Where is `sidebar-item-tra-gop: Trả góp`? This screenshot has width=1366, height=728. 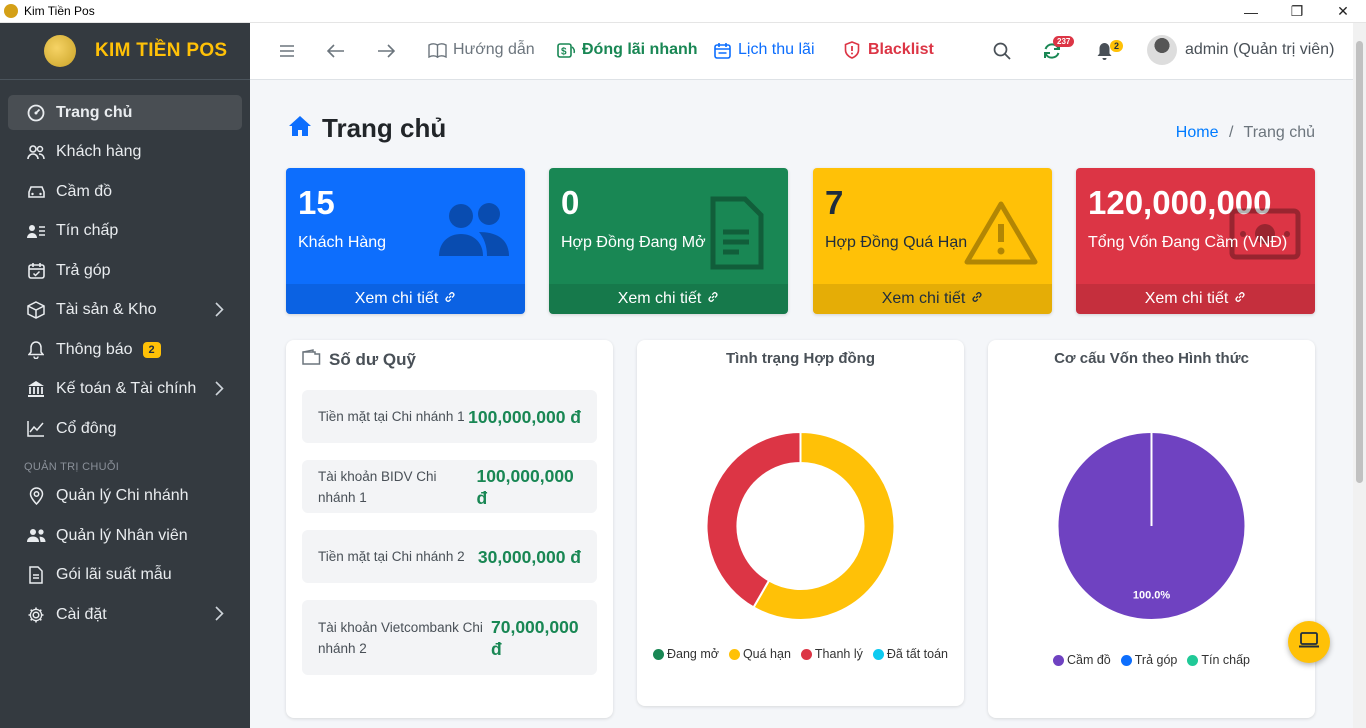
sidebar-item-tra-gop: Trả góp is located at coordinates (125, 270).